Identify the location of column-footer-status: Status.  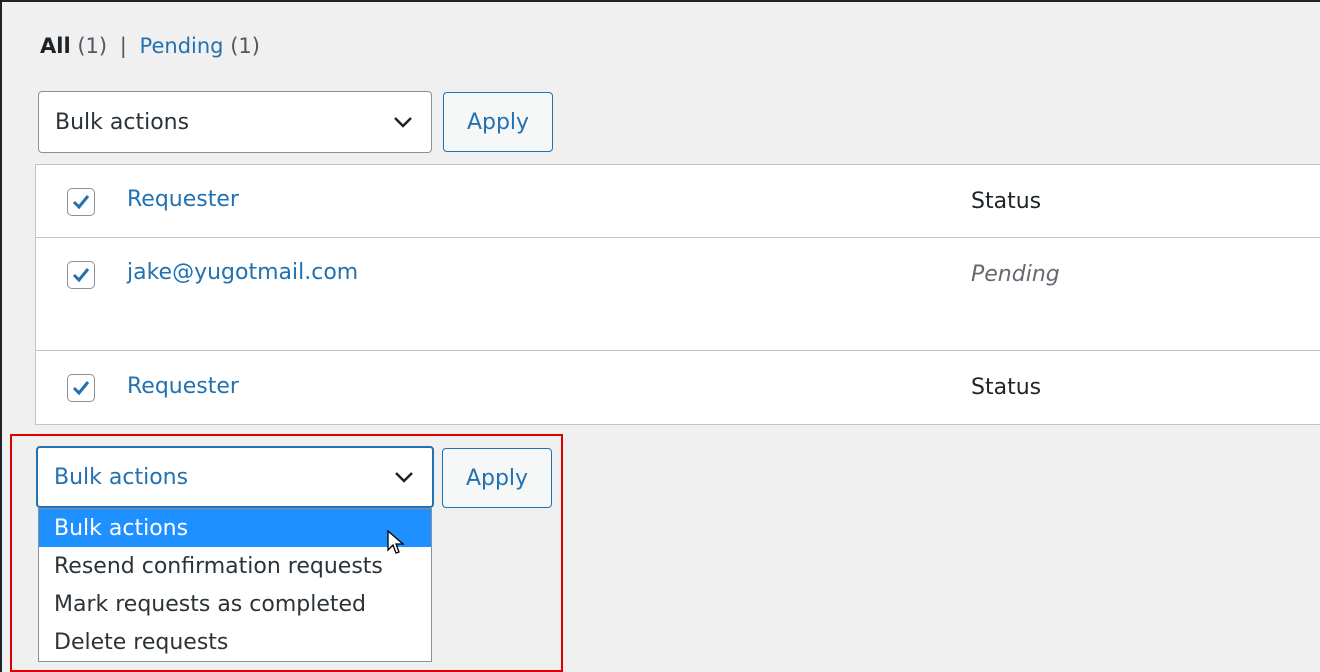
(1006, 387).